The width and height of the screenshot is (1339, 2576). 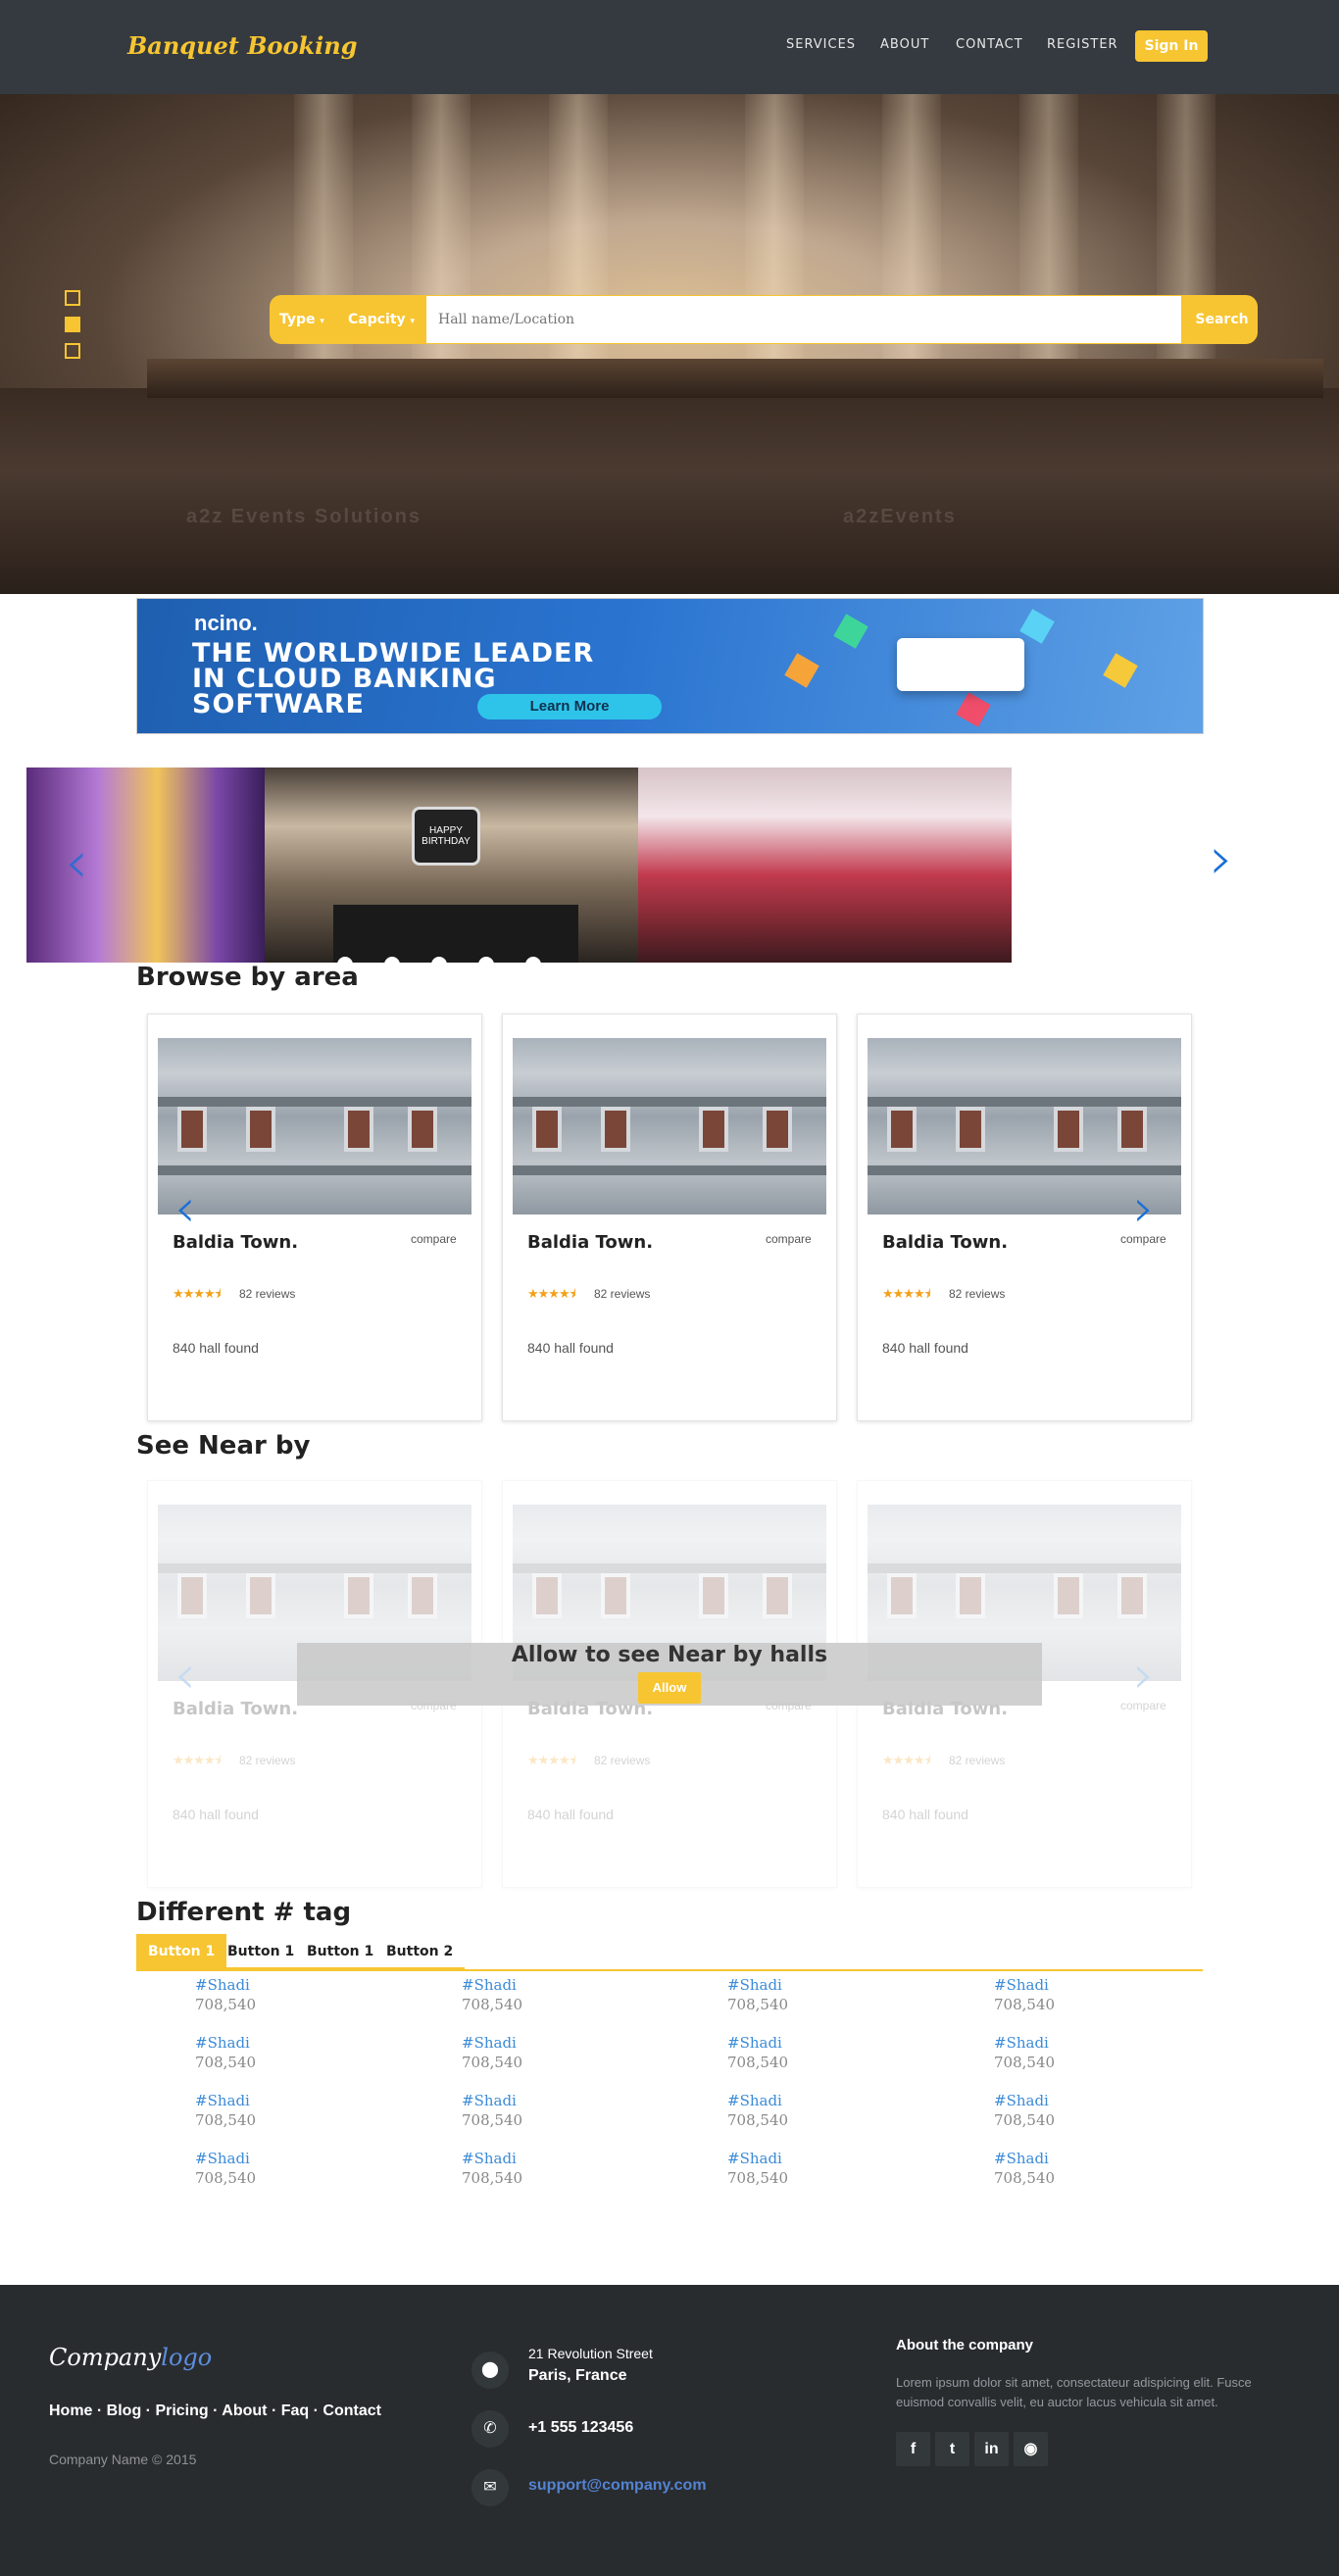 I want to click on ad-brand: ncino., so click(x=226, y=623).